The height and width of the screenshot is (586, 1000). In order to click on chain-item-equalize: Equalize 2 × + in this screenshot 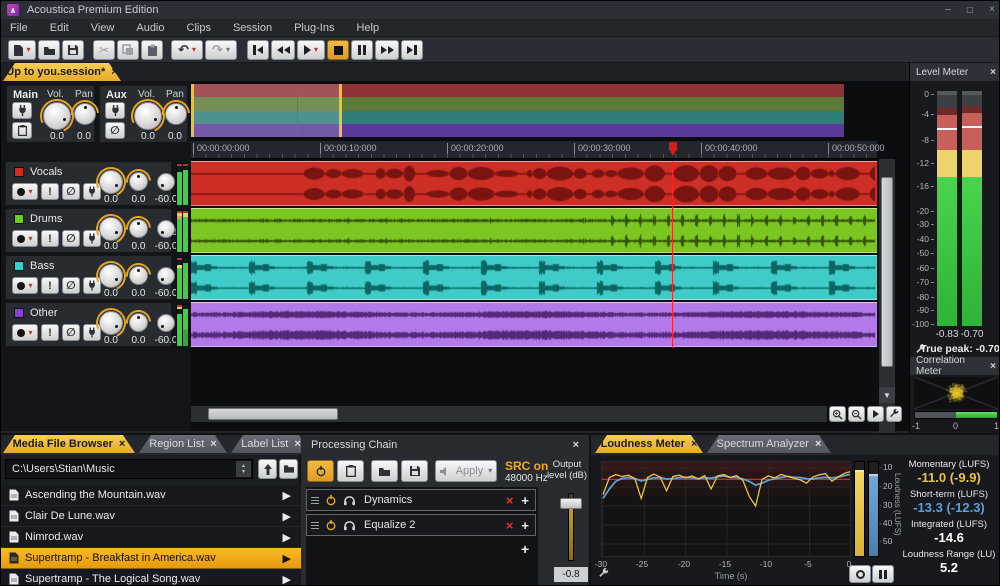, I will do `click(421, 525)`.